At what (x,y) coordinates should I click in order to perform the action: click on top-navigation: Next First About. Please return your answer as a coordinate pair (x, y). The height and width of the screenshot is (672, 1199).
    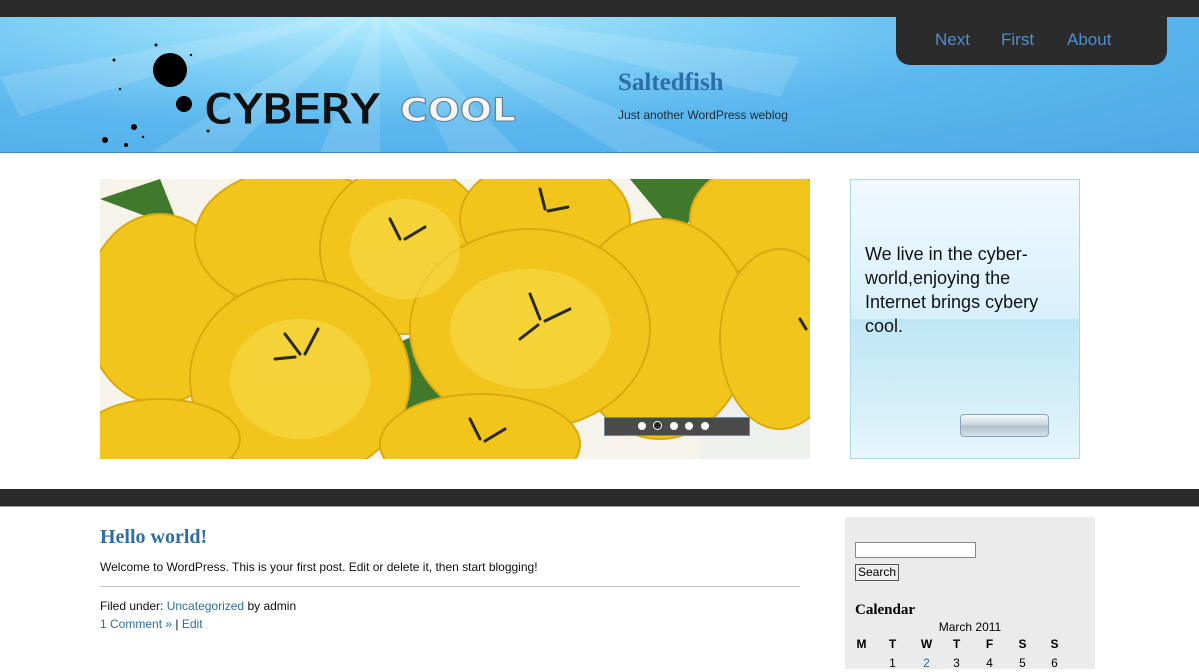
    Looking at the image, I should click on (1031, 41).